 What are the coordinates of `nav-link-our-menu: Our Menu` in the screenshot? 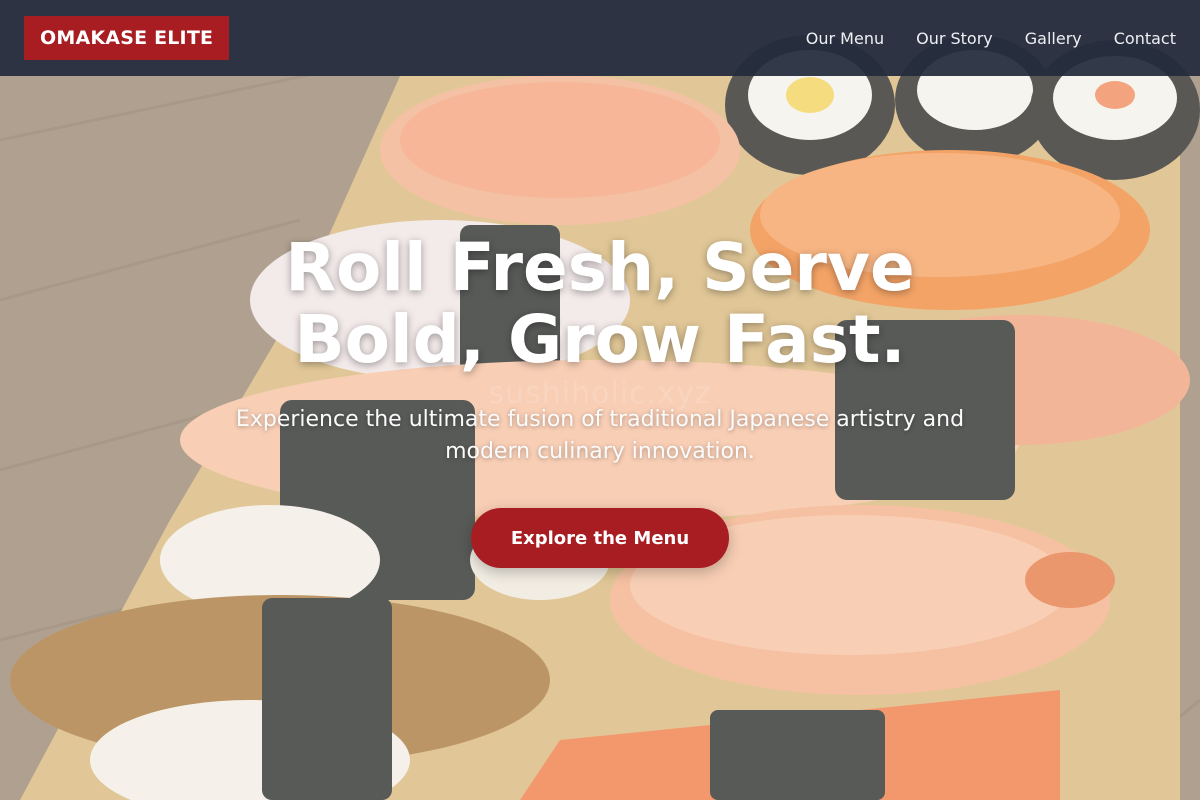 It's located at (845, 38).